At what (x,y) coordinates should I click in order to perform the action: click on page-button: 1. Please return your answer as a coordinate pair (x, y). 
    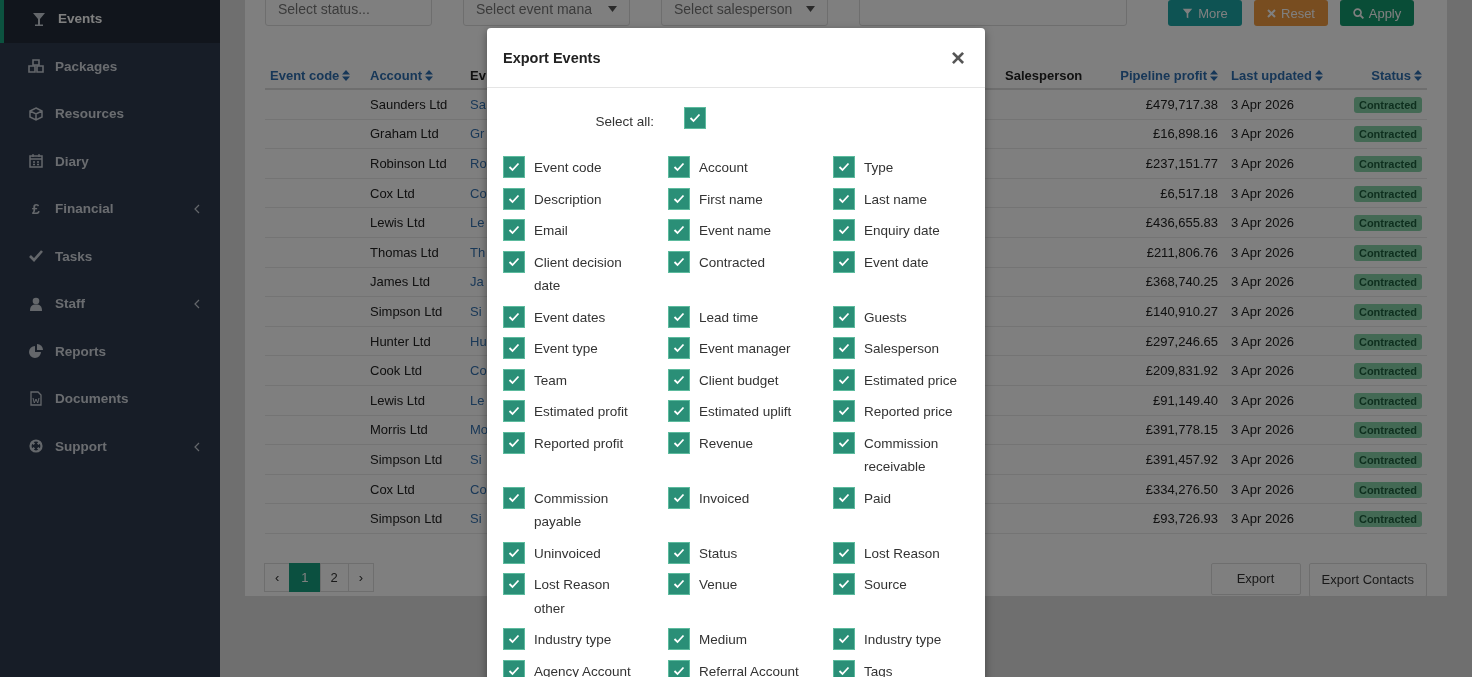
    Looking at the image, I should click on (305, 577).